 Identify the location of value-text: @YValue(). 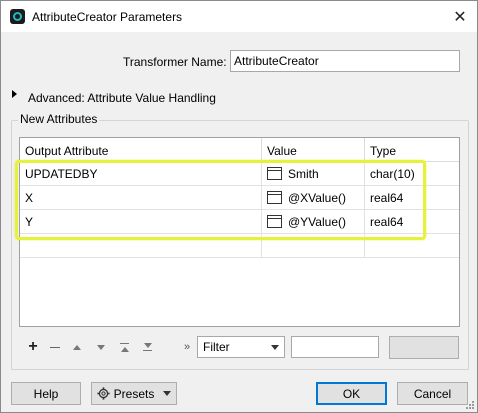
(317, 222).